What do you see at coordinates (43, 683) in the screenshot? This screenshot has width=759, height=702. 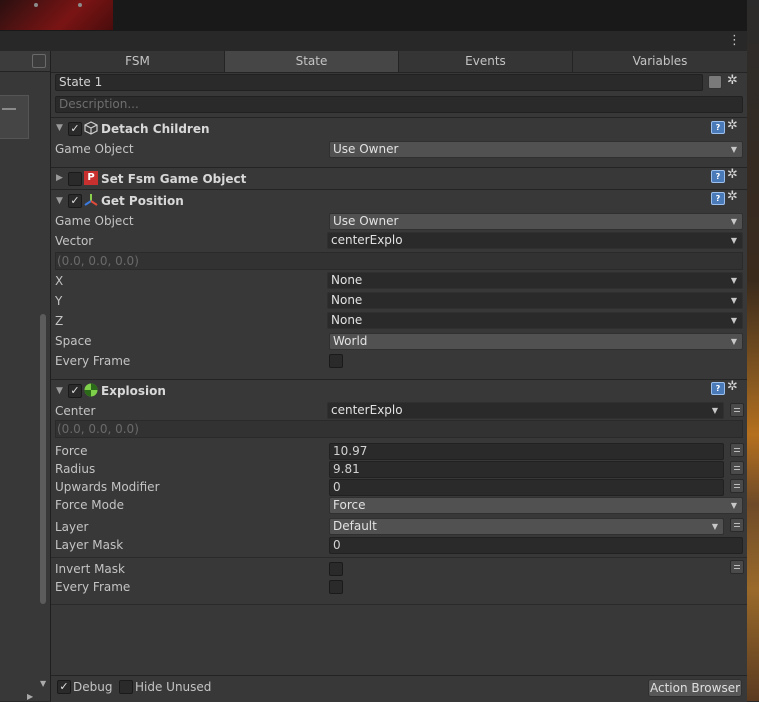 I see `scroll-down-icon: ▼` at bounding box center [43, 683].